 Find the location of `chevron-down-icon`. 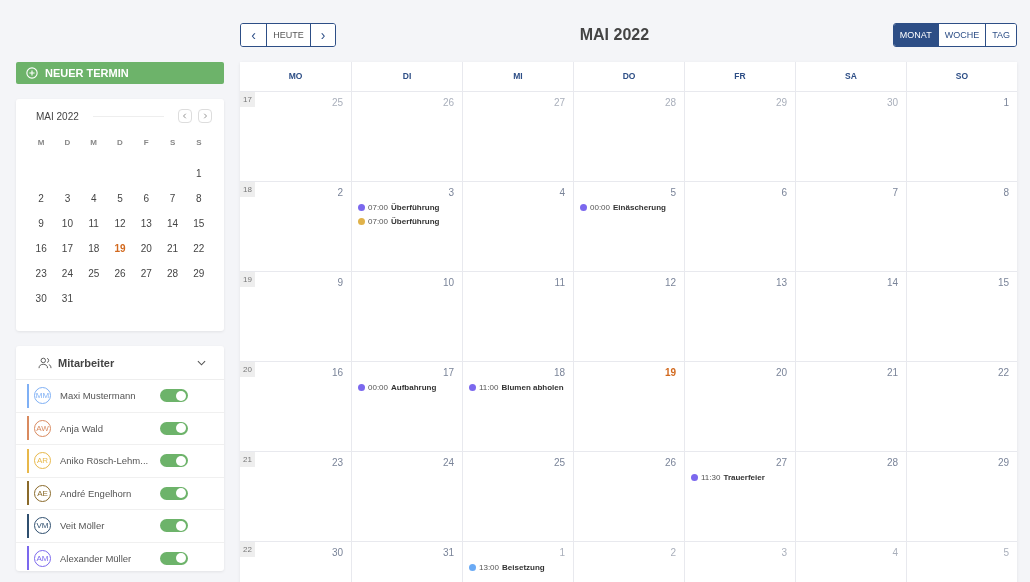

chevron-down-icon is located at coordinates (201, 362).